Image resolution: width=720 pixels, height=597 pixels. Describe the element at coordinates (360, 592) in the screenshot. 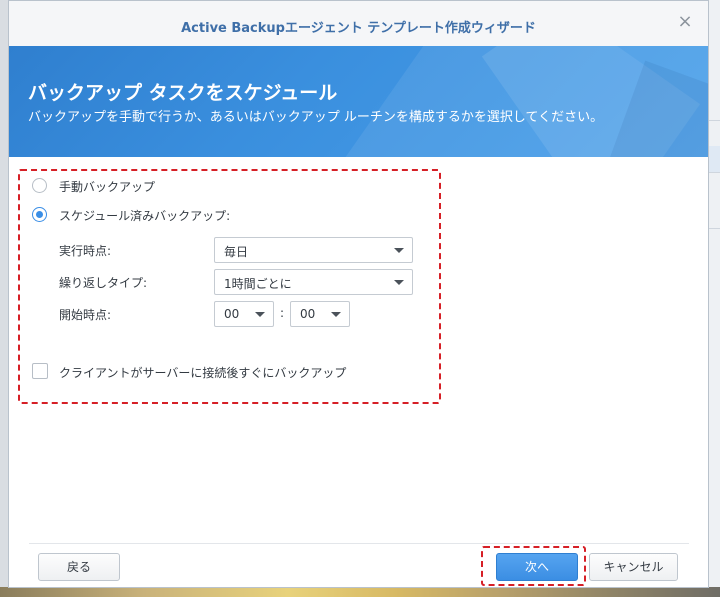

I see `desktop-wallpaper` at that location.